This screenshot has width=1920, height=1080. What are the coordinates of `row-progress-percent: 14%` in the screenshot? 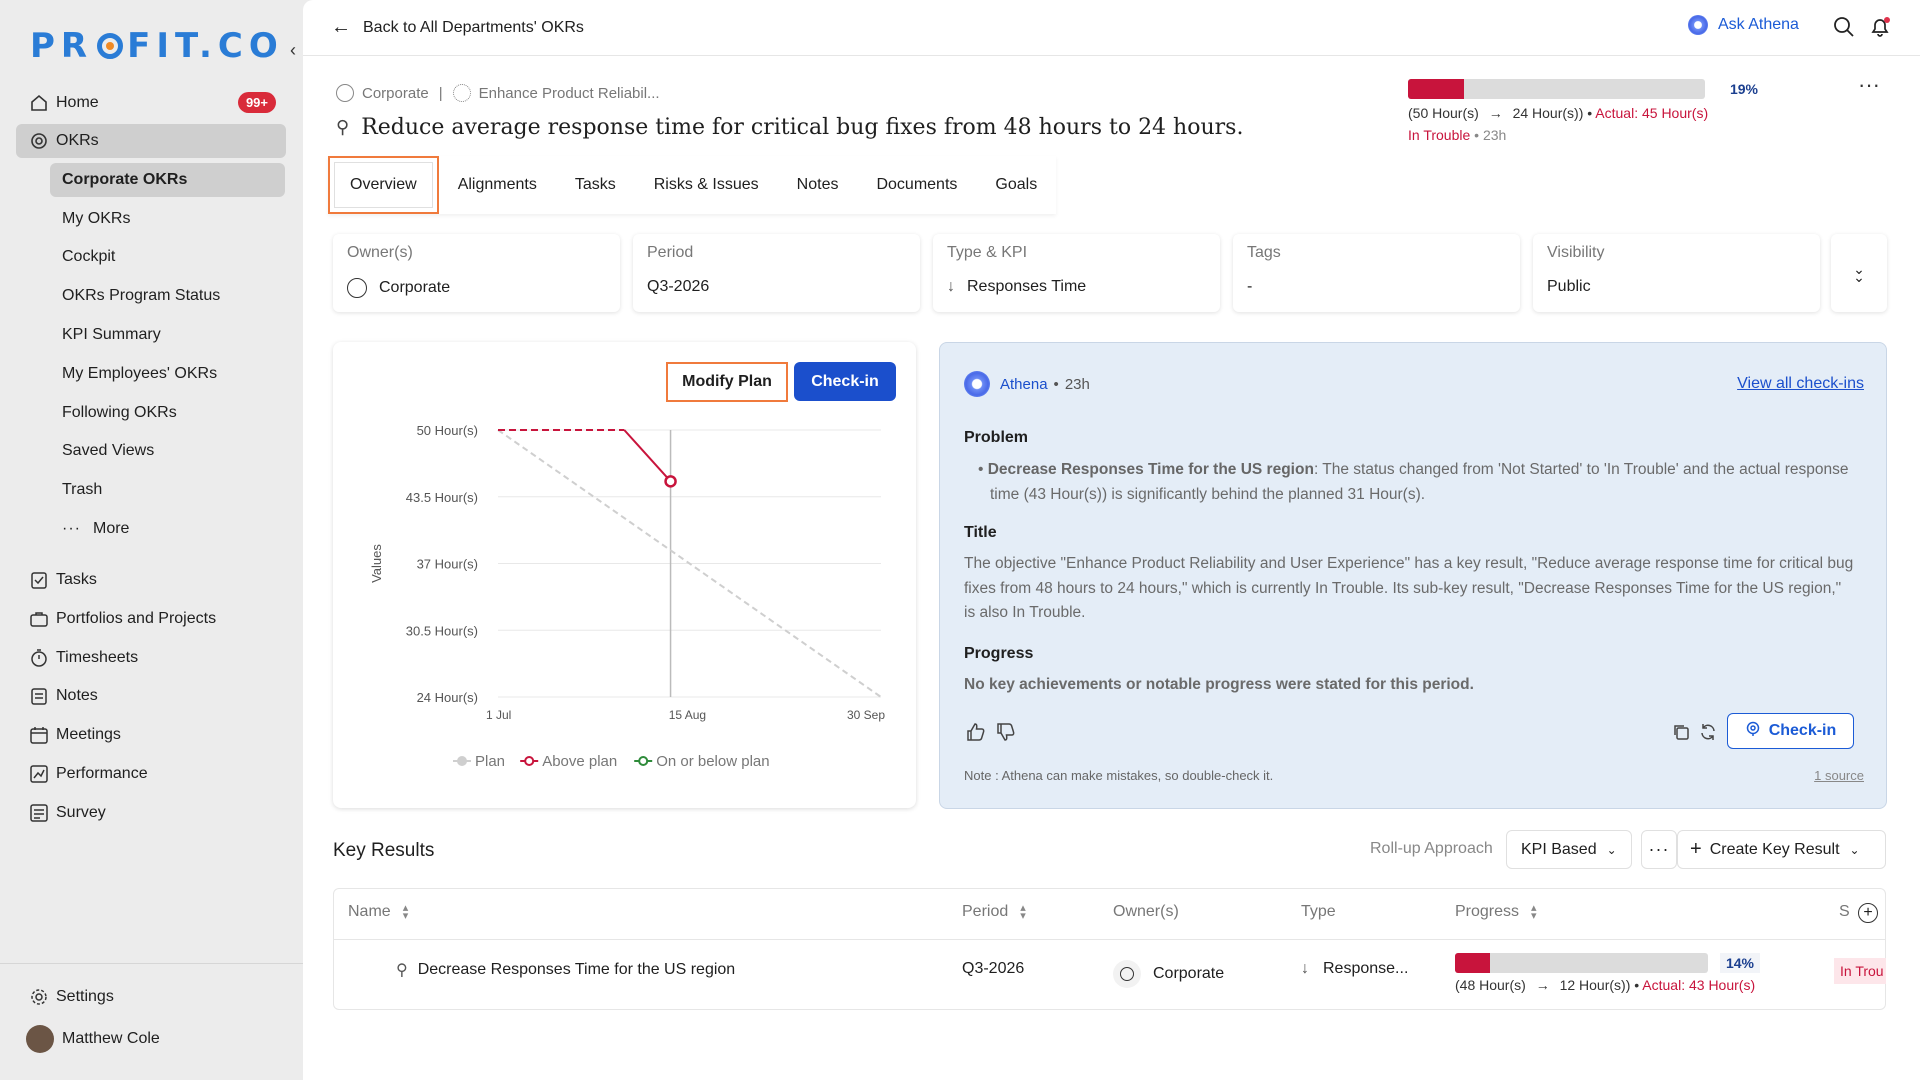 It's located at (1739, 963).